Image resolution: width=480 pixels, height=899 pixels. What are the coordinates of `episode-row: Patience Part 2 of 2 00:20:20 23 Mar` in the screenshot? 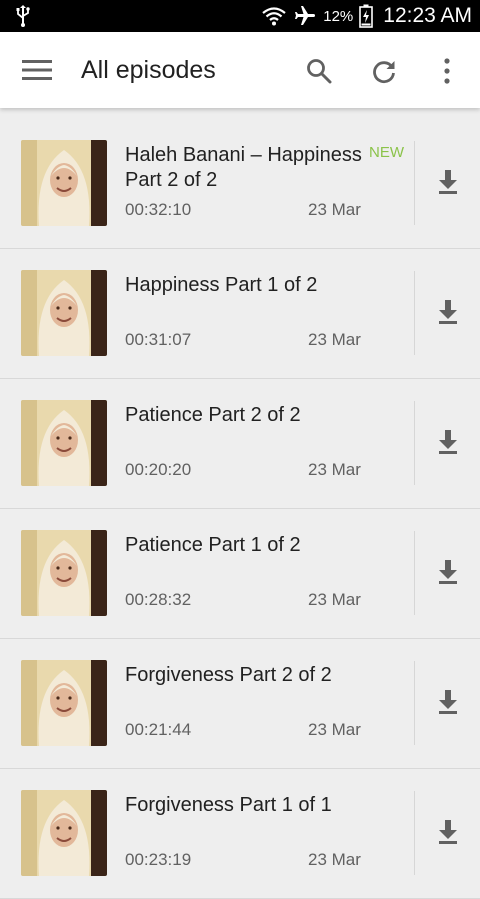 It's located at (240, 444).